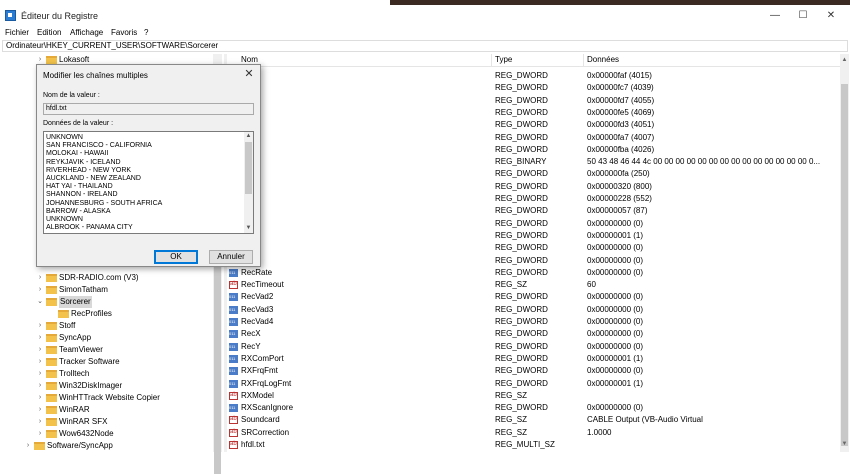 The height and width of the screenshot is (474, 850). Describe the element at coordinates (533, 334) in the screenshot. I see `value-row: RecX REG_DWORD 0x00000000 (0)` at that location.